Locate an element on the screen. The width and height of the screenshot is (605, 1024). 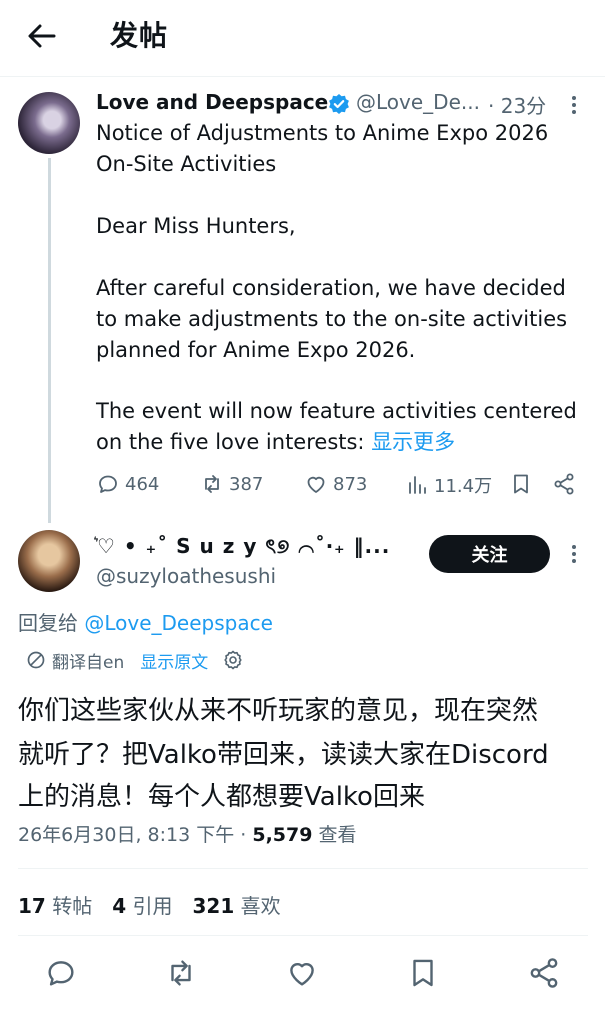
top-bar: 发帖 is located at coordinates (302, 38).